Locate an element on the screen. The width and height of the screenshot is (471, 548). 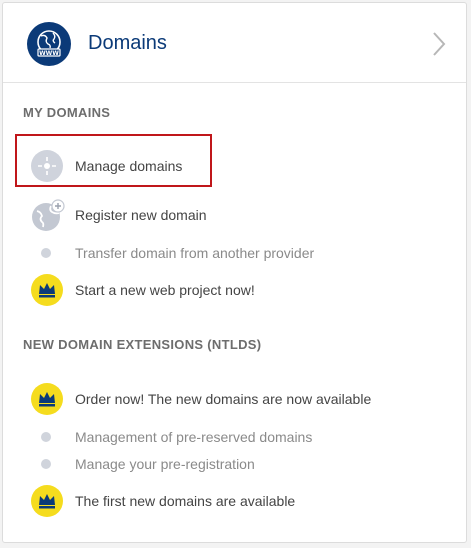
highlight-box is located at coordinates (113, 160).